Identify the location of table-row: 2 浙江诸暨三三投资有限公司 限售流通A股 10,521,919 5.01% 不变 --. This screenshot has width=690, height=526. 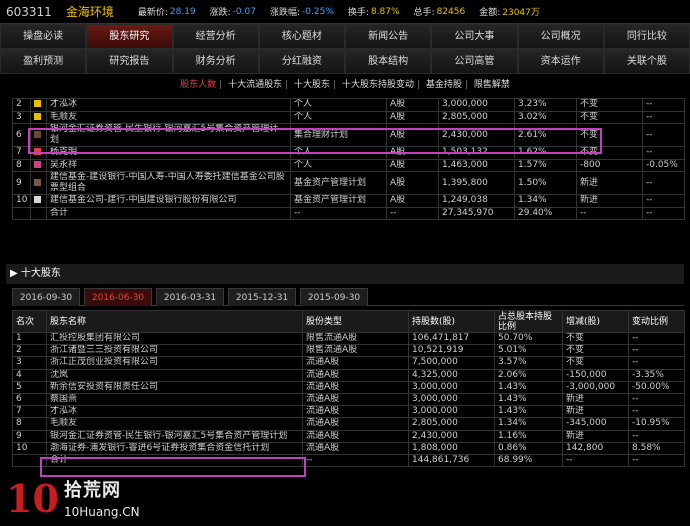
(348, 351).